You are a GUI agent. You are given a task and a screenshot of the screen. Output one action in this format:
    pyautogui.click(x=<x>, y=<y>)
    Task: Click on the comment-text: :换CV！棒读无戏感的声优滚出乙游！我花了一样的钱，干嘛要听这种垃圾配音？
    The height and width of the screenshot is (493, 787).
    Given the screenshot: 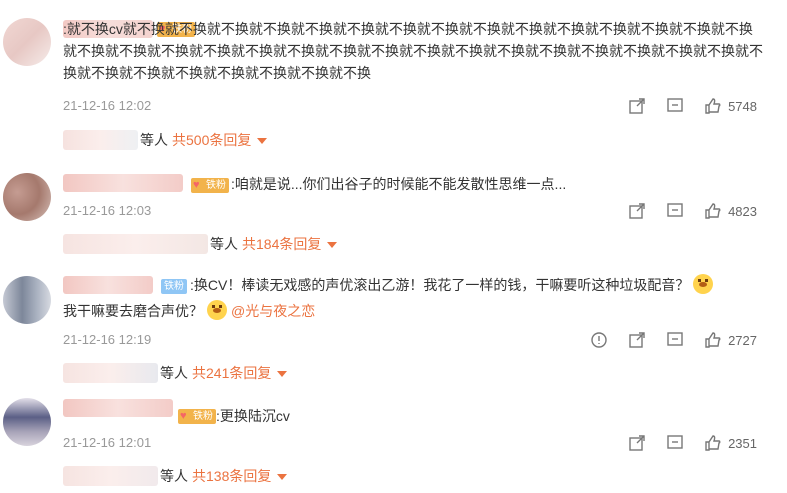 What is the action you would take?
    pyautogui.click(x=453, y=285)
    